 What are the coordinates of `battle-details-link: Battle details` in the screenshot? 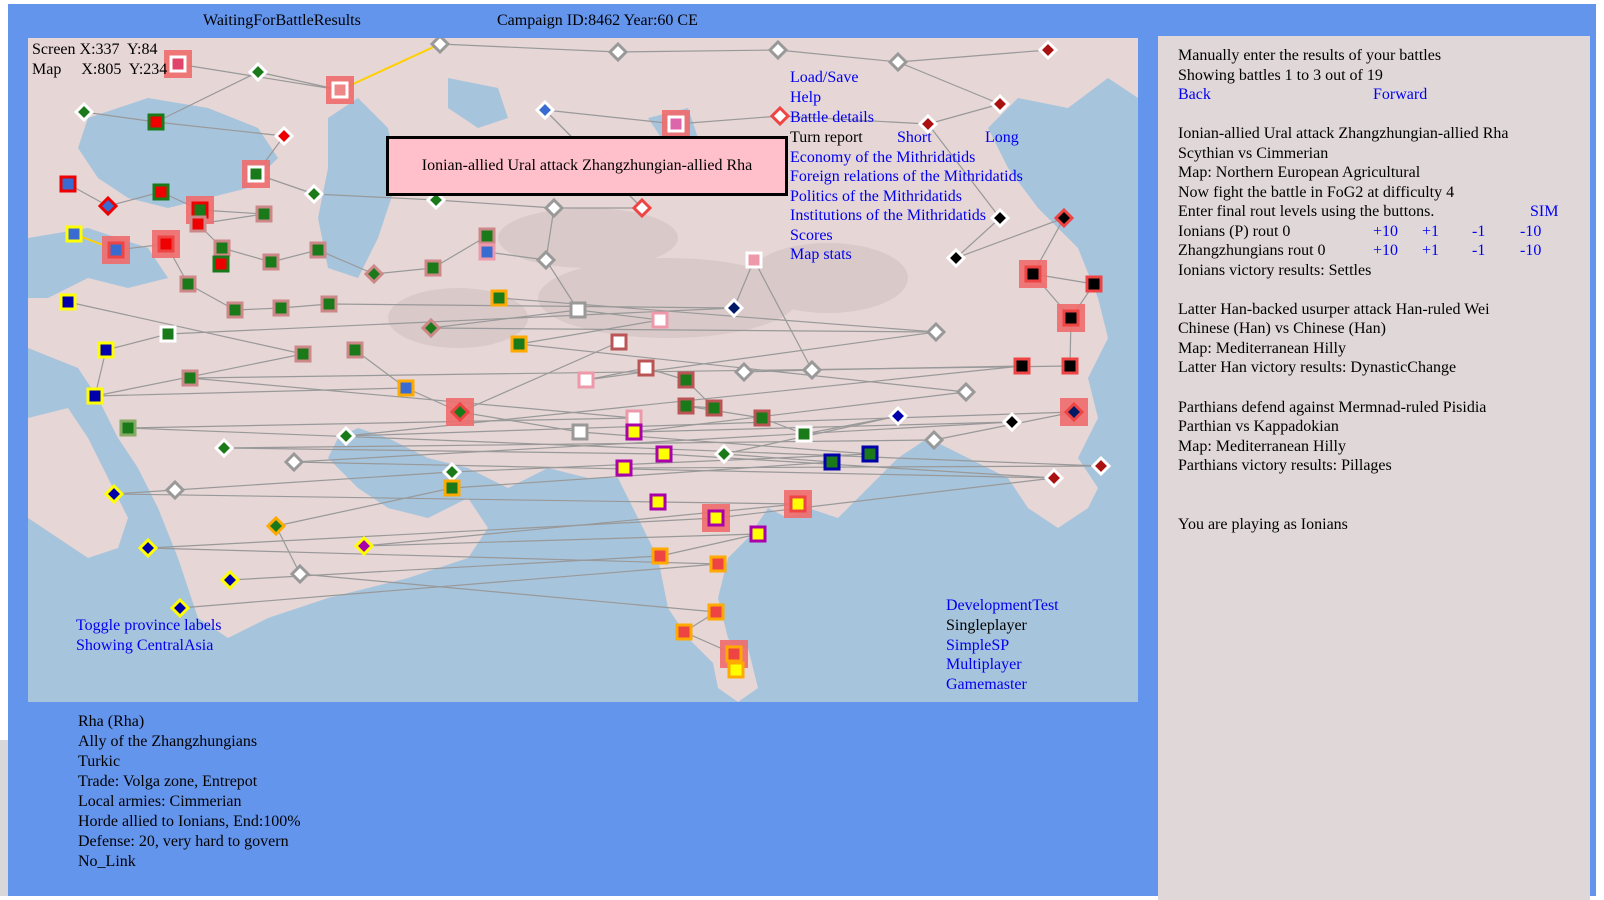 It's located at (832, 118).